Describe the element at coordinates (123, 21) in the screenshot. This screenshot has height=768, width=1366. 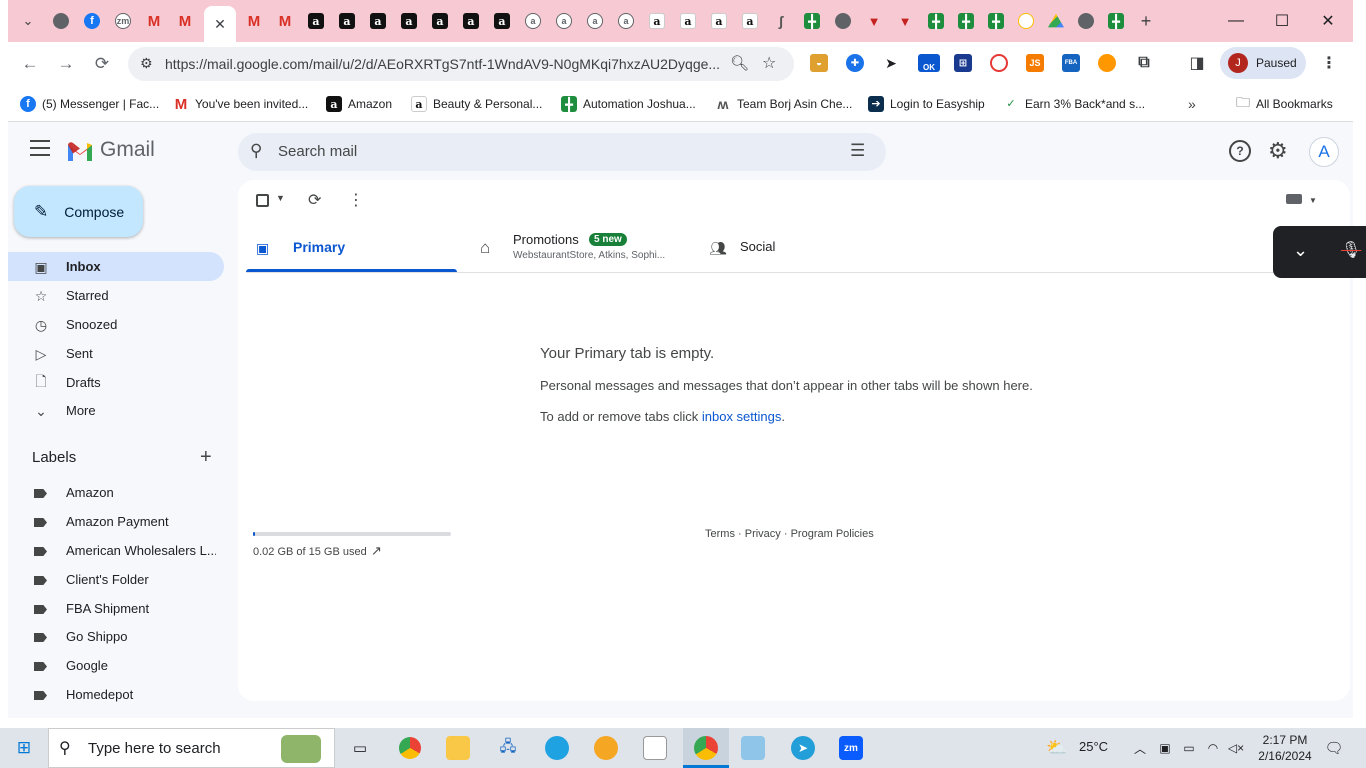
I see `tab-zoom: zm` at that location.